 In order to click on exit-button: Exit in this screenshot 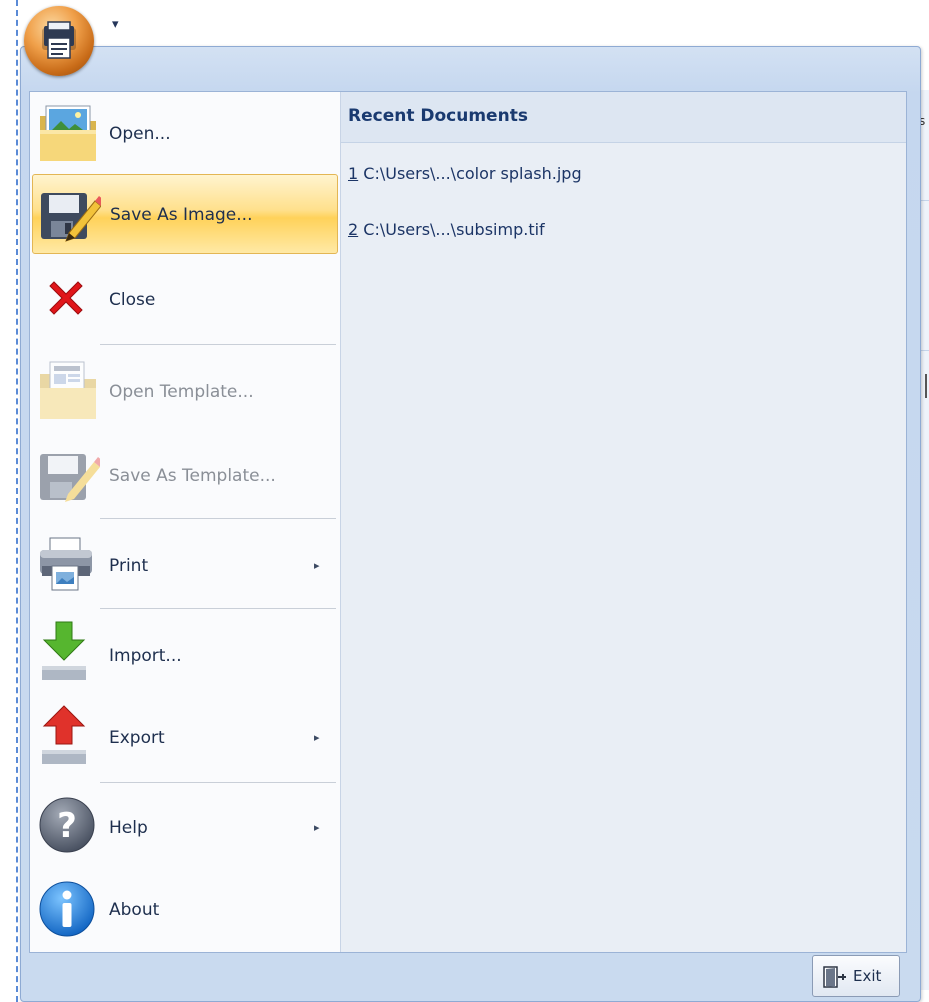, I will do `click(856, 976)`.